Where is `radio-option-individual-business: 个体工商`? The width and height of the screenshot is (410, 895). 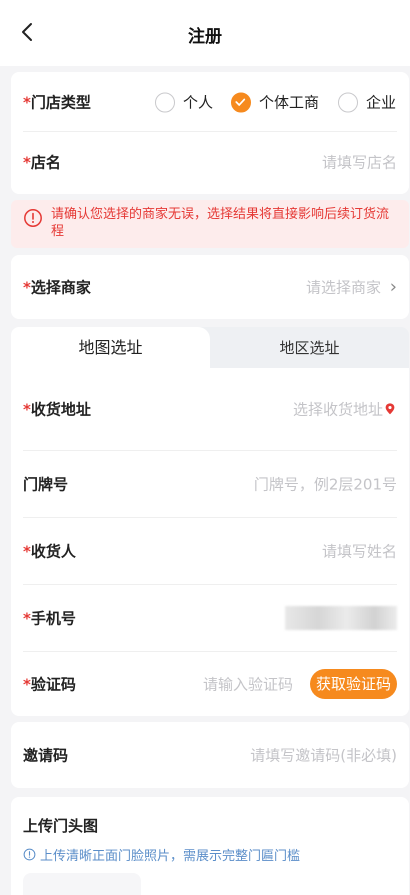
radio-option-individual-business: 个体工商 is located at coordinates (275, 102).